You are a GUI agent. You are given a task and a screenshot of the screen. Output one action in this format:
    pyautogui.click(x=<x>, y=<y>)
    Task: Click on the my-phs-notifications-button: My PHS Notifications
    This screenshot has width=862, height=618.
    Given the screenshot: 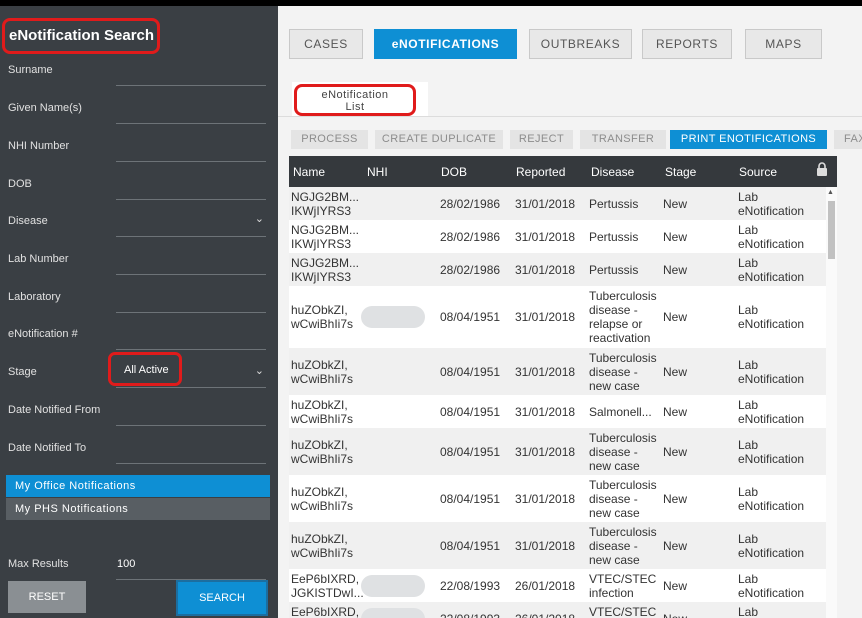 What is the action you would take?
    pyautogui.click(x=138, y=509)
    